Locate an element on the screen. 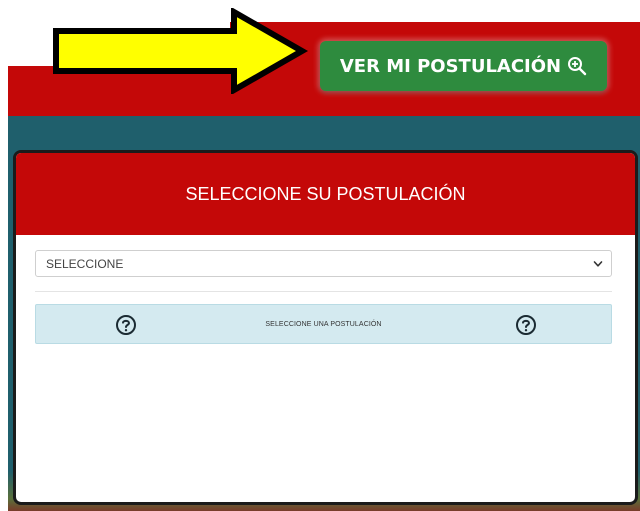 This screenshot has height=511, width=640. info-message: SELECCIONE UNA POSTULACIÓN is located at coordinates (323, 324).